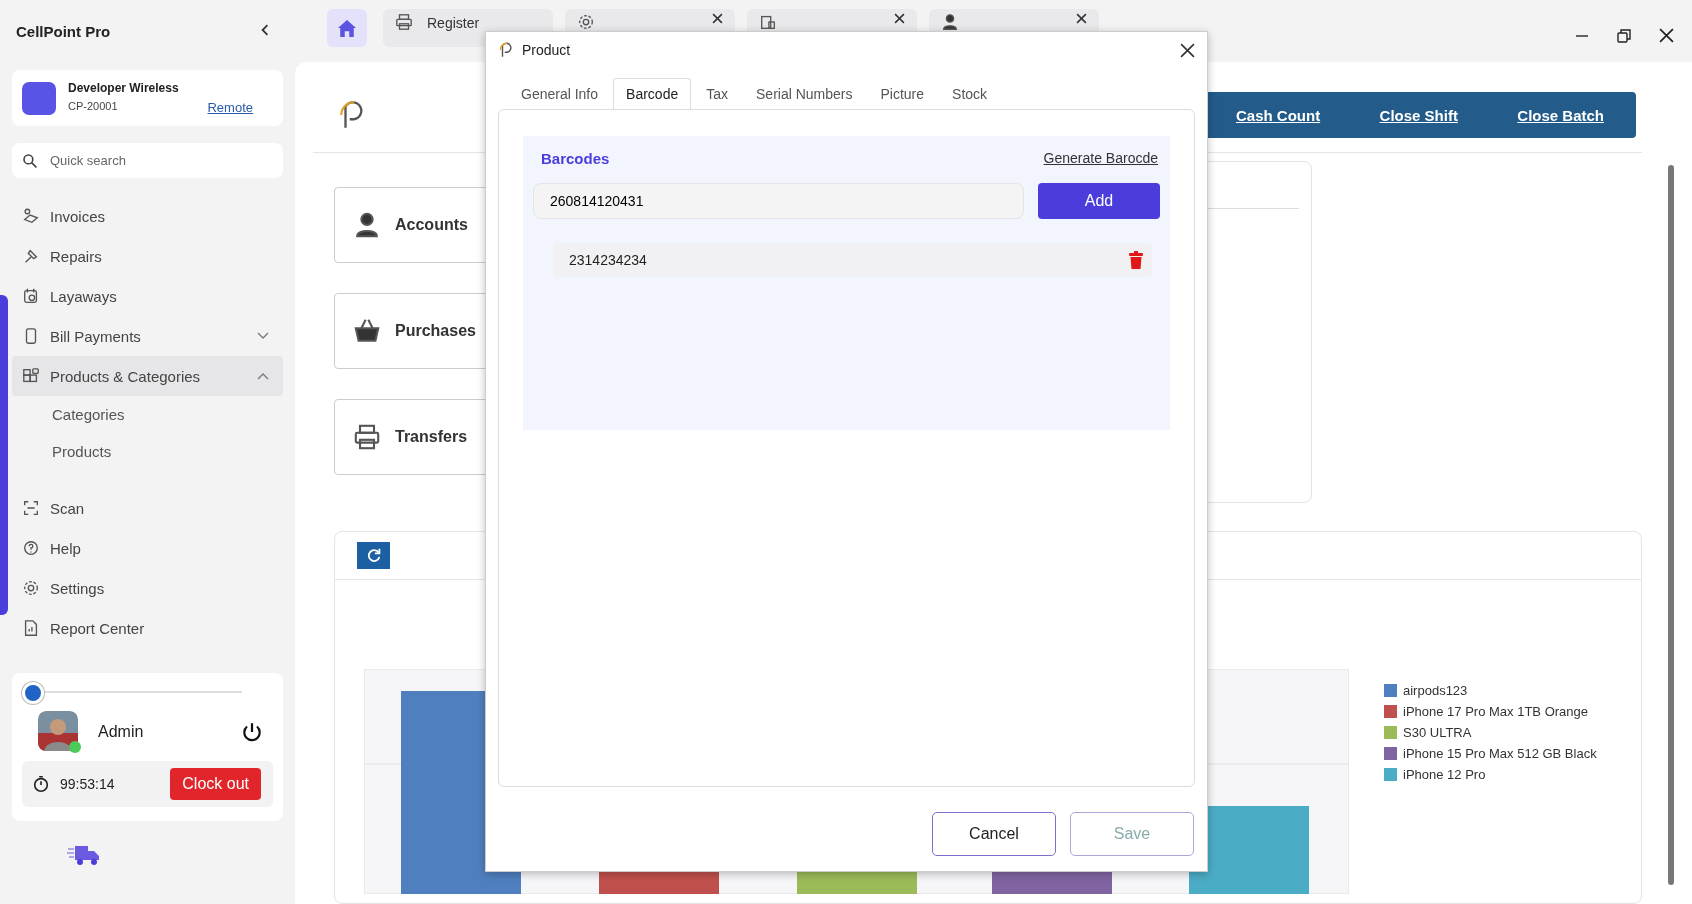 The image size is (1692, 904). Describe the element at coordinates (970, 93) in the screenshot. I see `dialog-tab: Stock` at that location.